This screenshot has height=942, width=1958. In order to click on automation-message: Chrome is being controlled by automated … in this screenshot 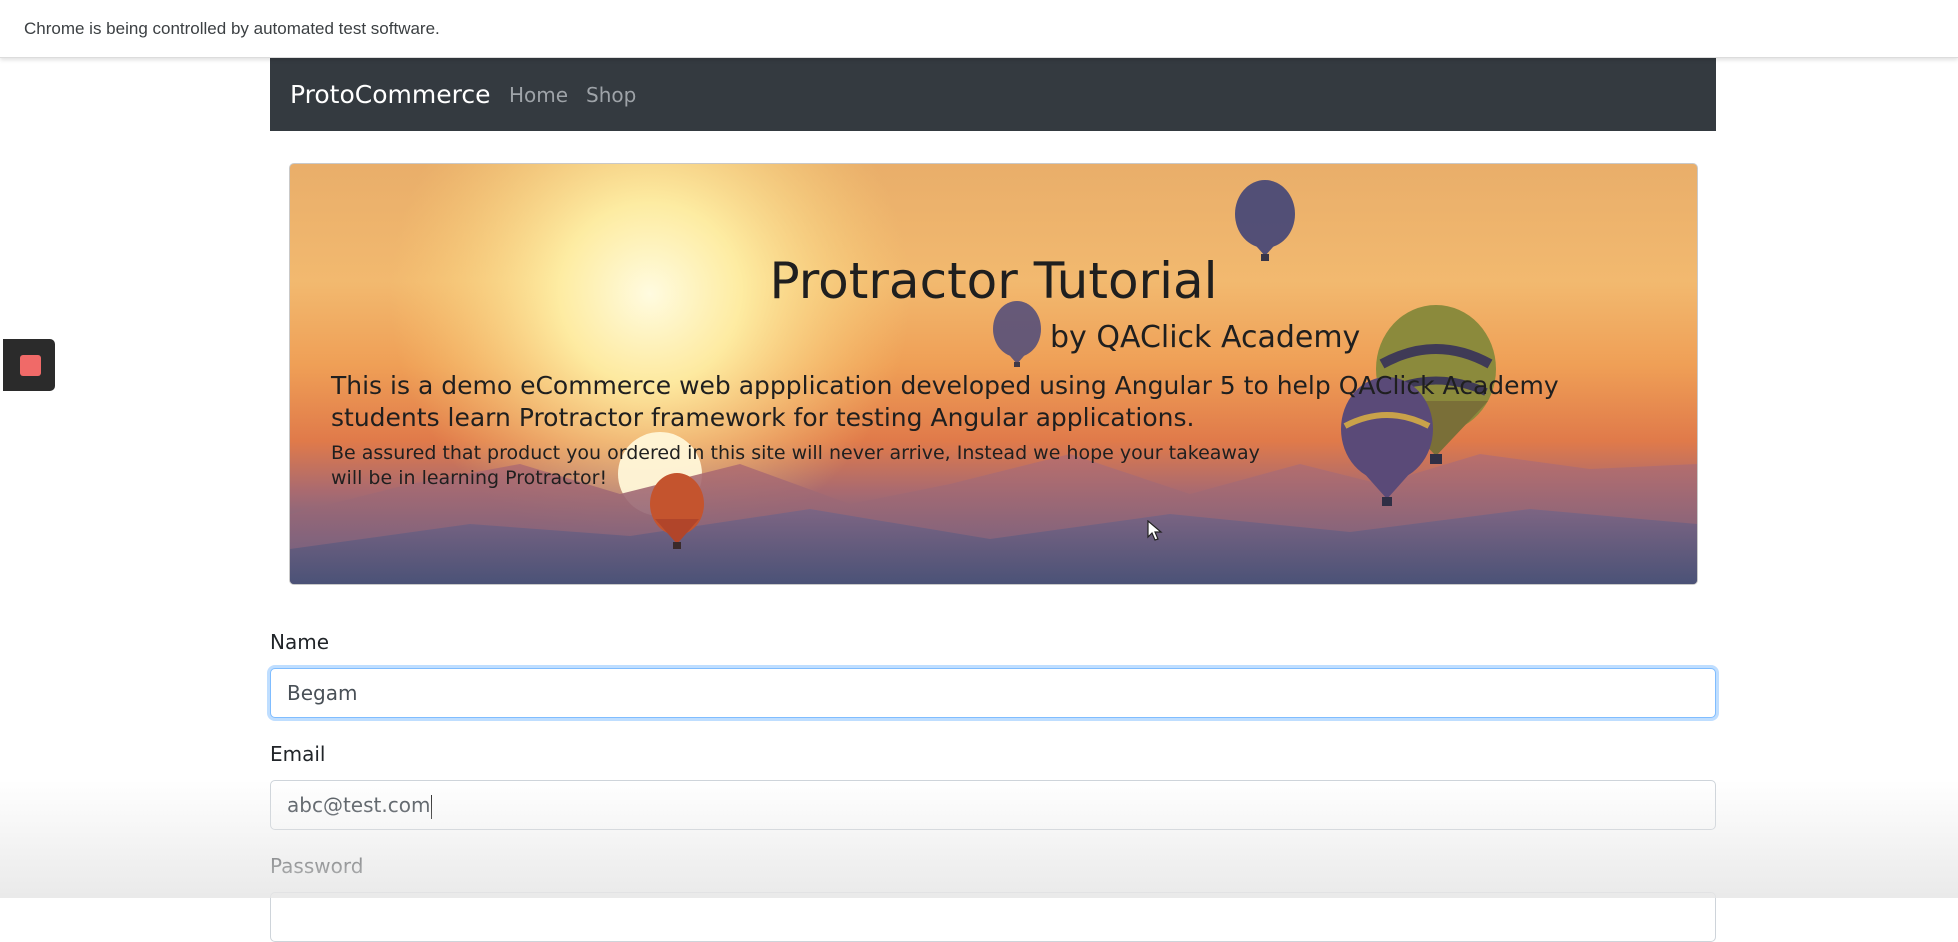, I will do `click(232, 28)`.